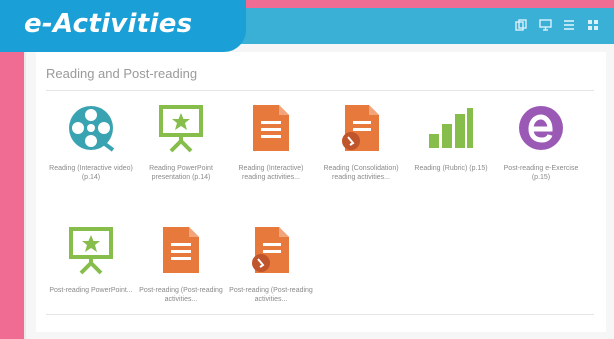 This screenshot has width=614, height=339. I want to click on copy-icon, so click(521, 25).